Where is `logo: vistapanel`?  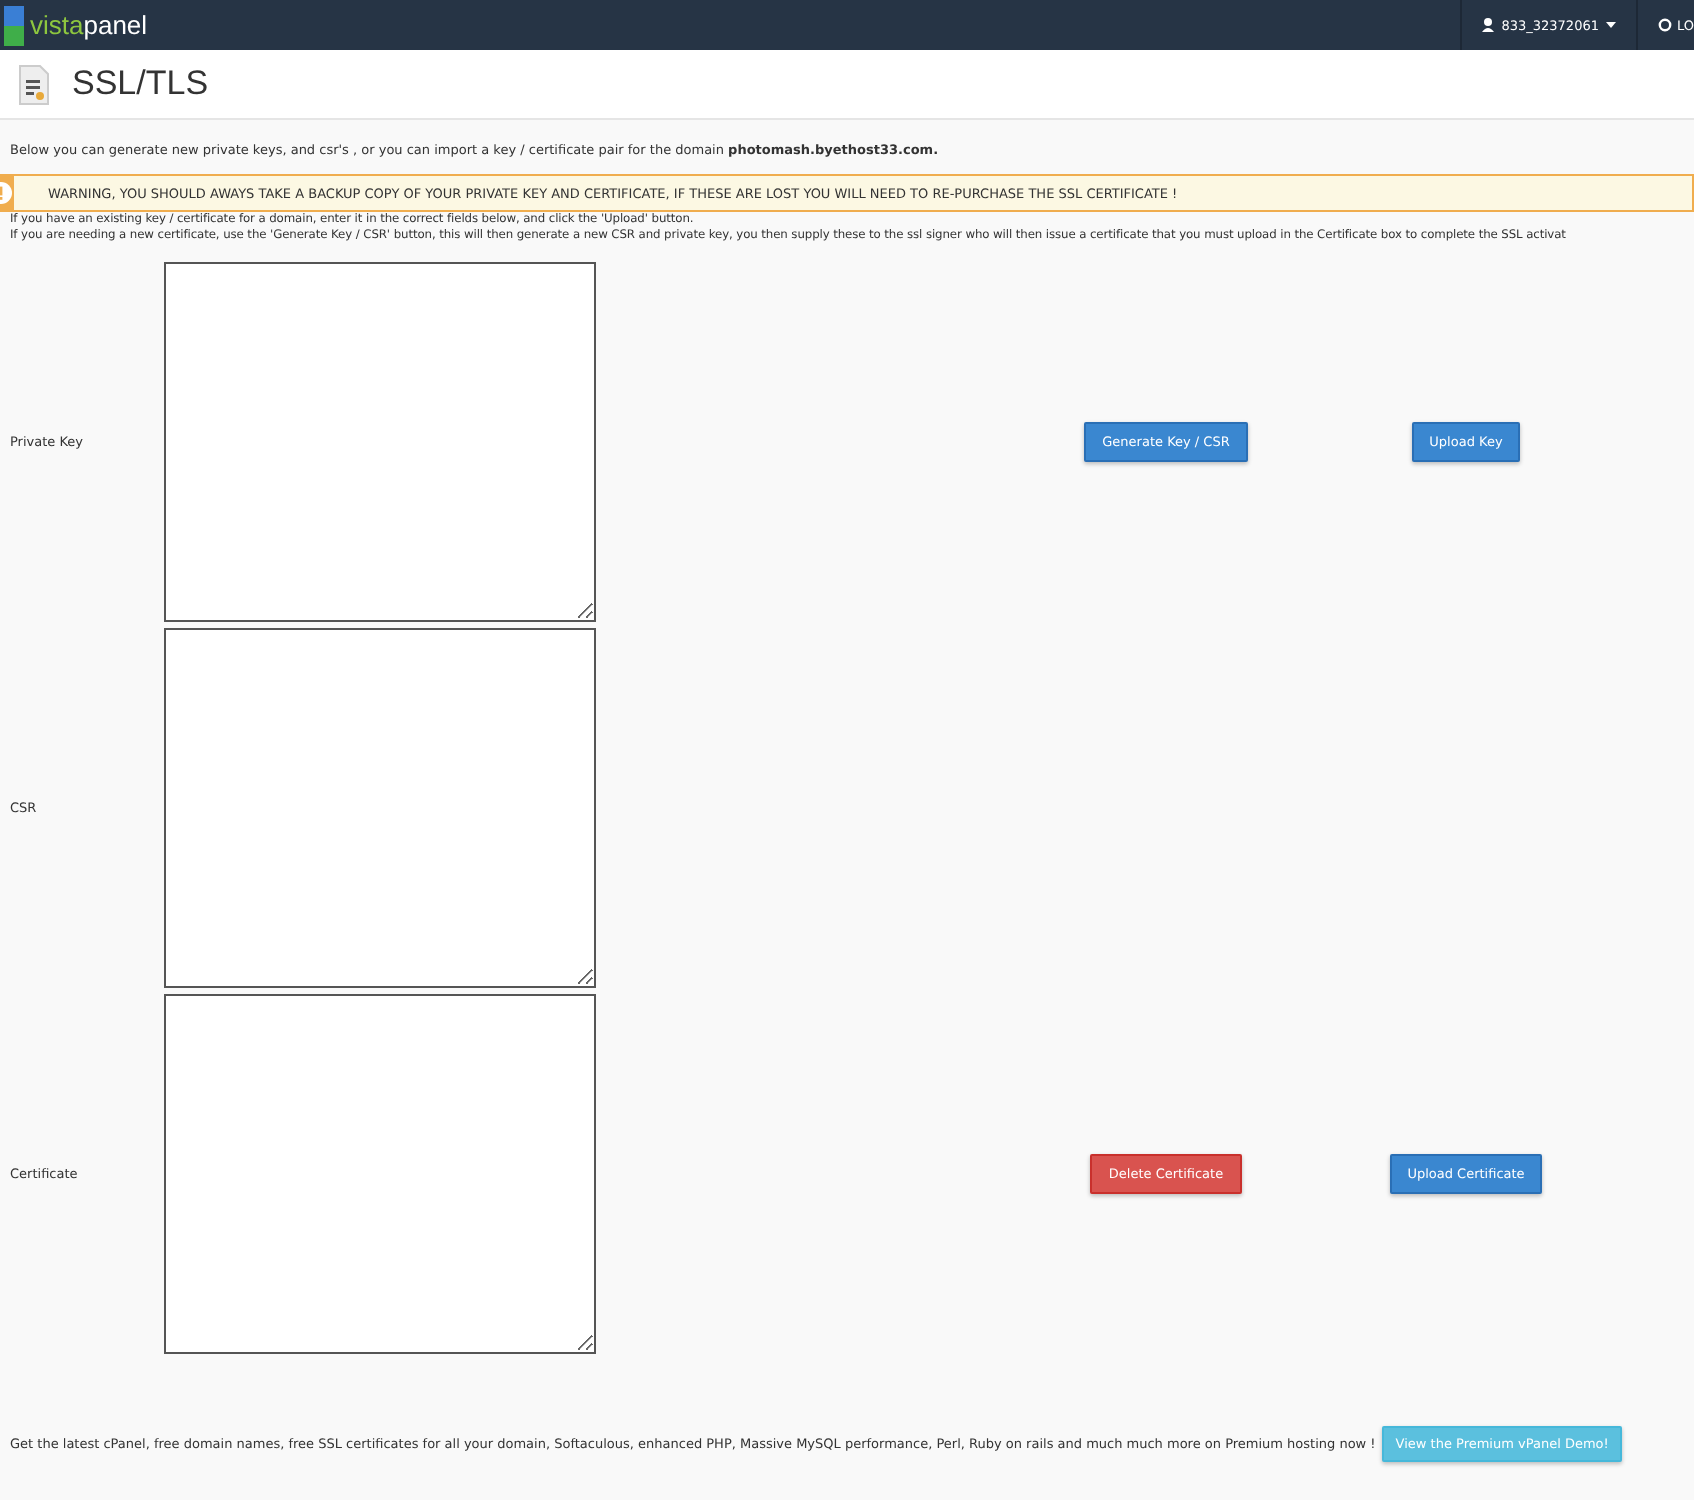
logo: vistapanel is located at coordinates (89, 25).